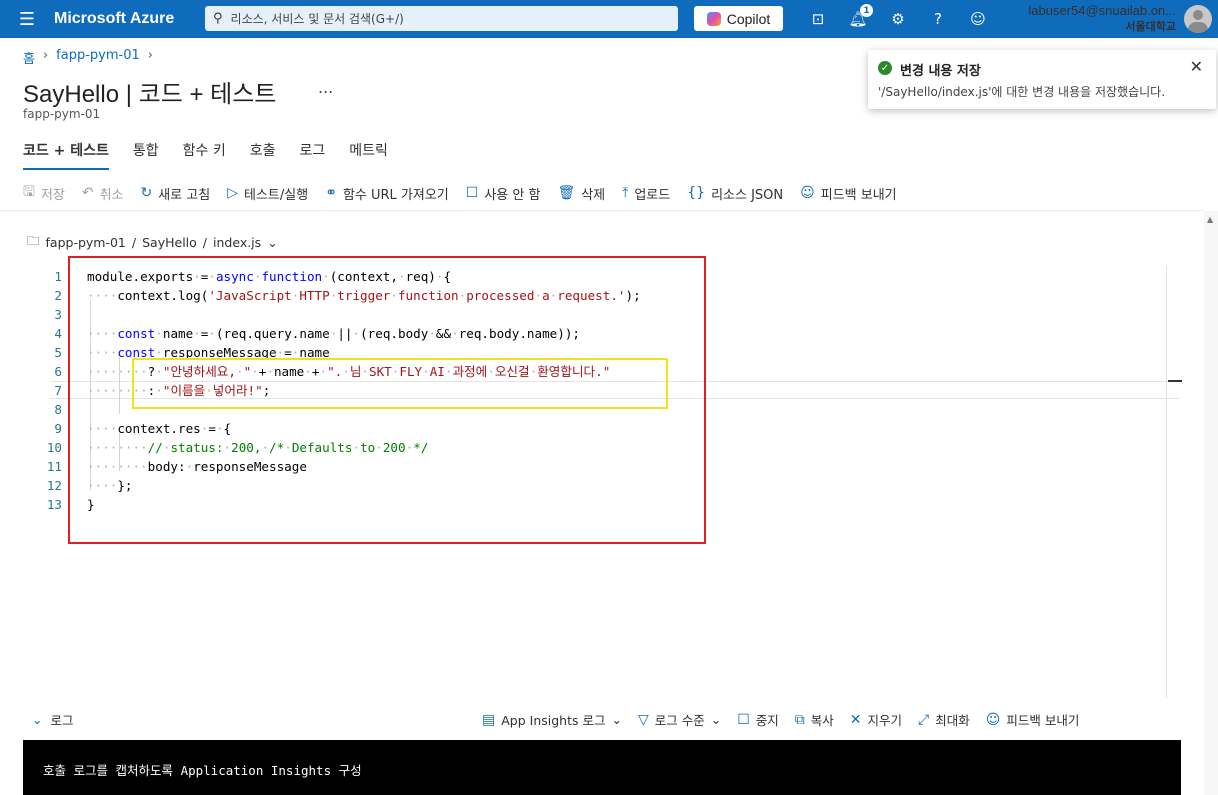 This screenshot has height=795, width=1218. I want to click on upload-icon: ⤒, so click(625, 193).